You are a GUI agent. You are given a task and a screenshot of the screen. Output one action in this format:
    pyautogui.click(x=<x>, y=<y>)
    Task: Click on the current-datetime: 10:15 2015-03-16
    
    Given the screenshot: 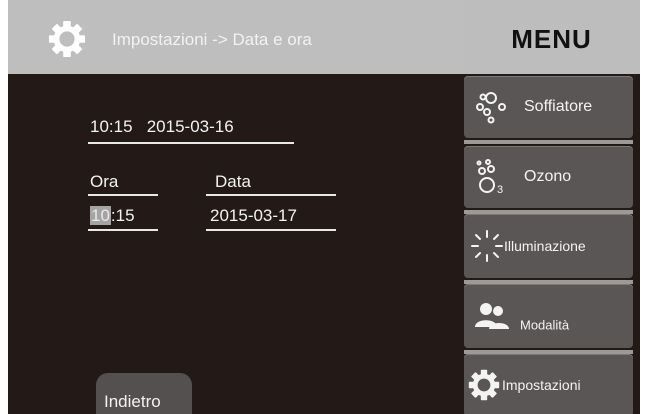 What is the action you would take?
    pyautogui.click(x=162, y=127)
    